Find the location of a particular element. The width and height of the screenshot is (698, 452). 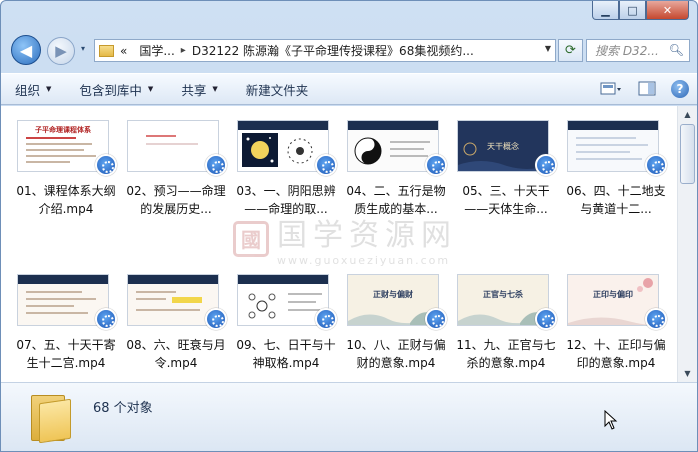

maximize-button: □ is located at coordinates (632, 10).